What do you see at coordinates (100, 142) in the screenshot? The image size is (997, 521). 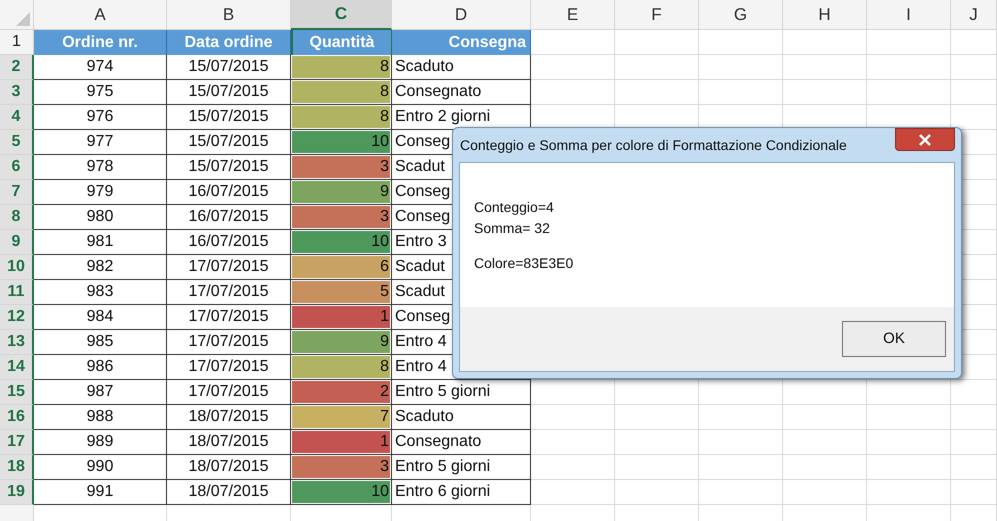 I see `table-cell: 977` at bounding box center [100, 142].